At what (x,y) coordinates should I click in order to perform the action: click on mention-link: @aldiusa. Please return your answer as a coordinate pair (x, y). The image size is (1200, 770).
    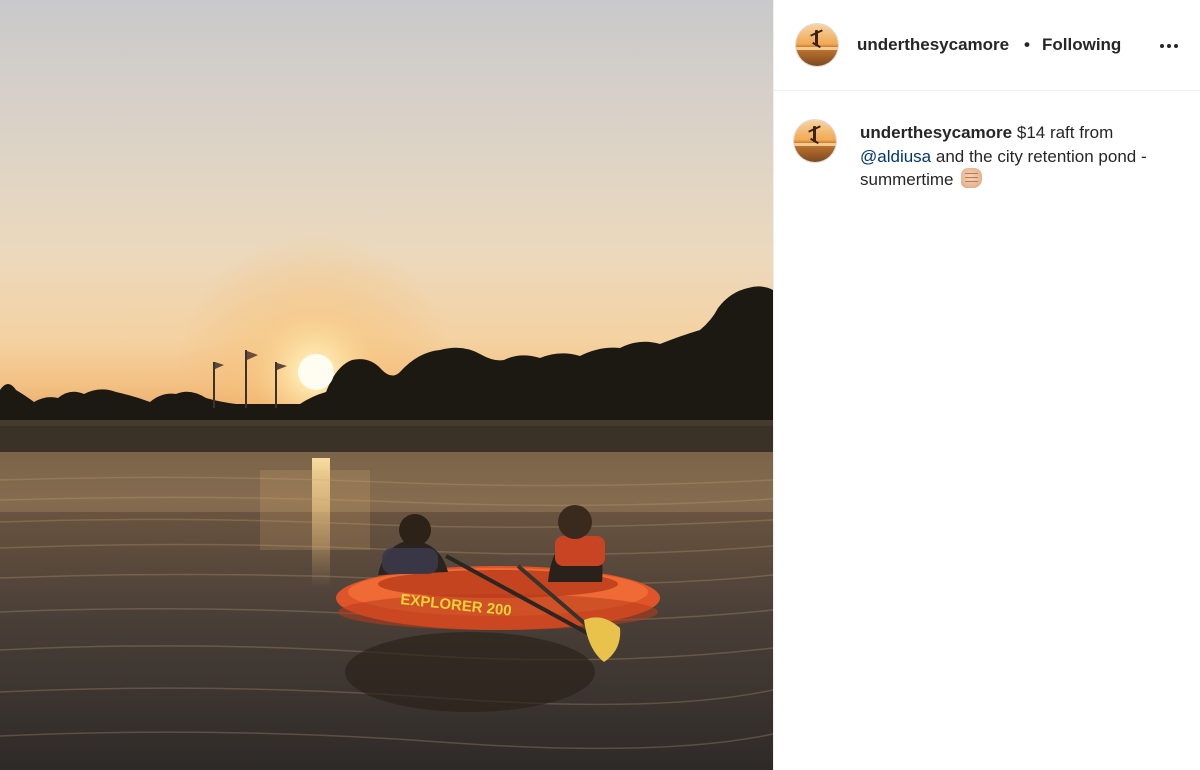
    Looking at the image, I should click on (895, 156).